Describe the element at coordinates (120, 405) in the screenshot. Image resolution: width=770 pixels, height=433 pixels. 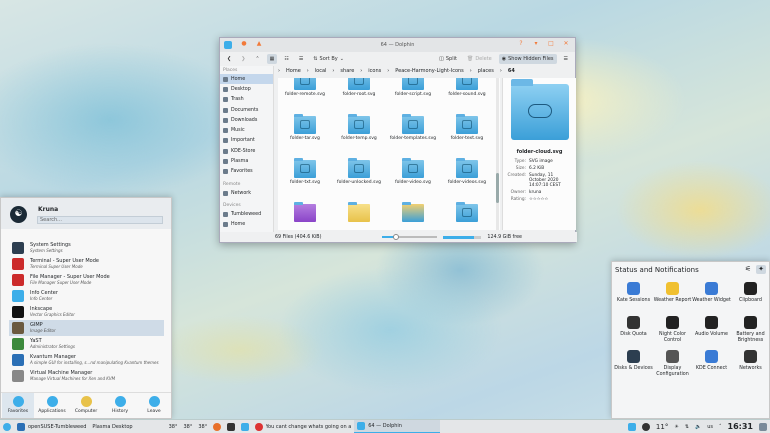
I see `tab-history: History` at that location.